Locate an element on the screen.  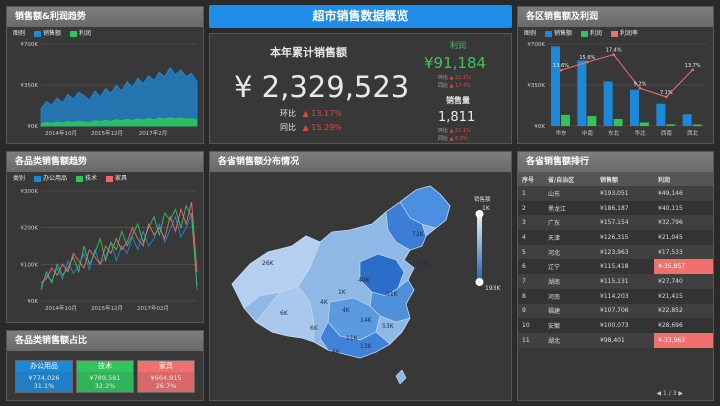
table-cell: 11 is located at coordinates (531, 340).